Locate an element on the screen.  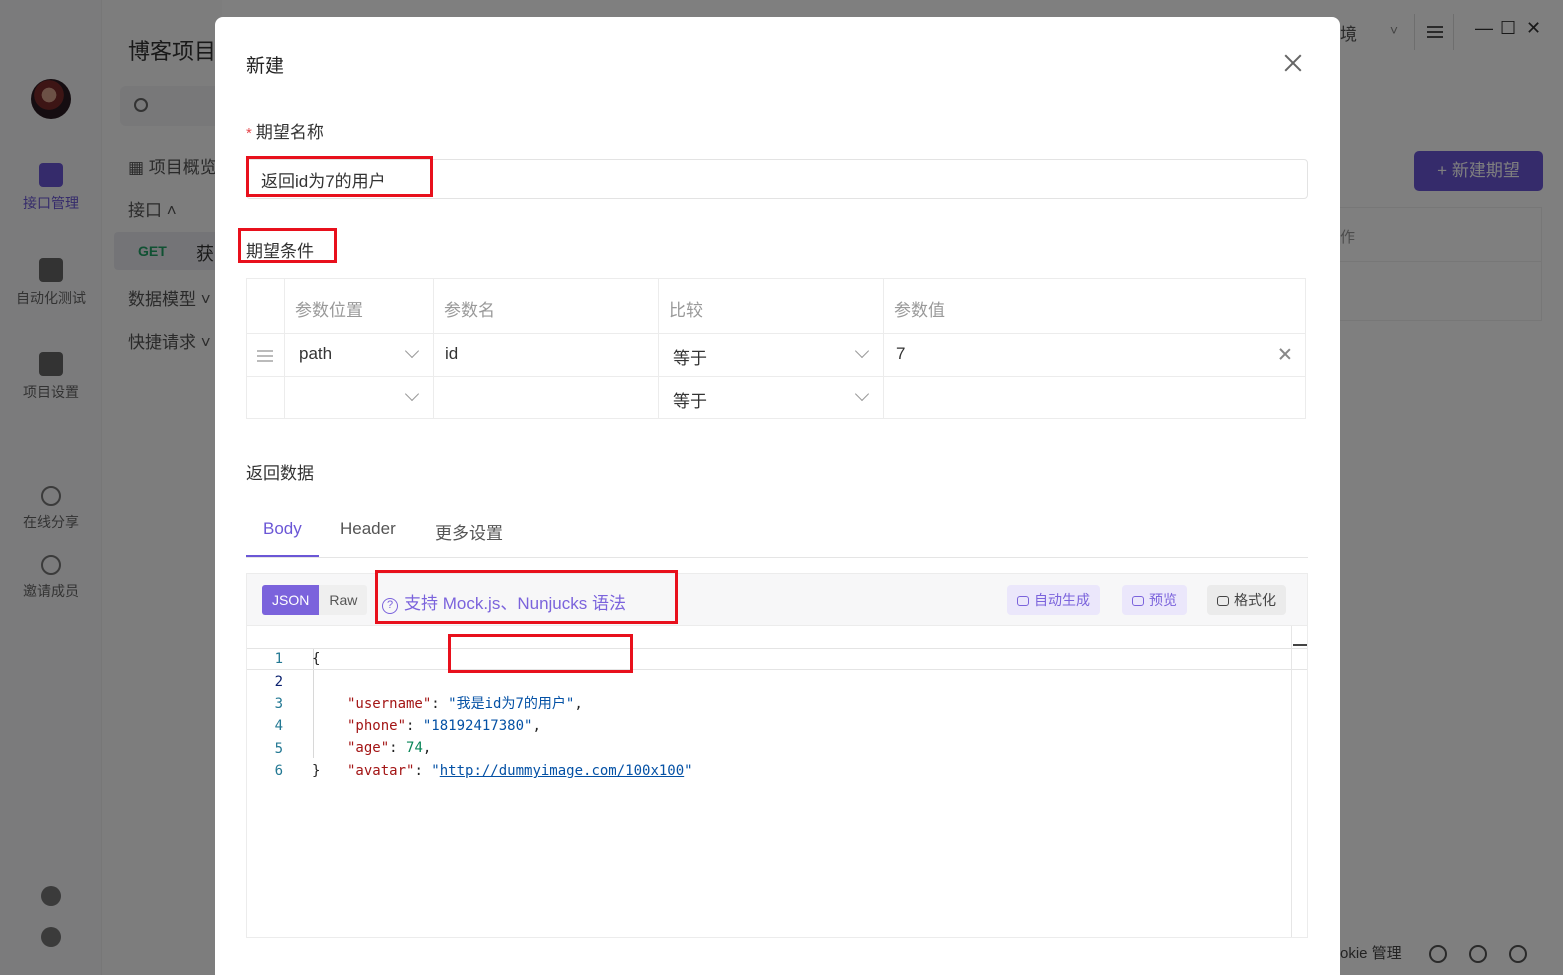
conditions-header-row: 参数位置 参数名 比较 参数值 is located at coordinates (776, 306).